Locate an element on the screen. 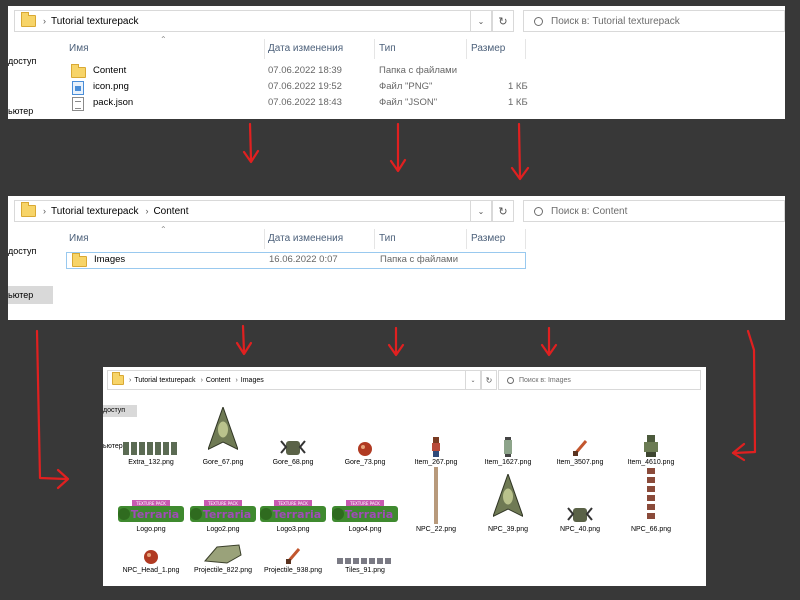 The image size is (800, 600). address-bar: › Tutorial texturepack › Content › Images is located at coordinates (294, 380).